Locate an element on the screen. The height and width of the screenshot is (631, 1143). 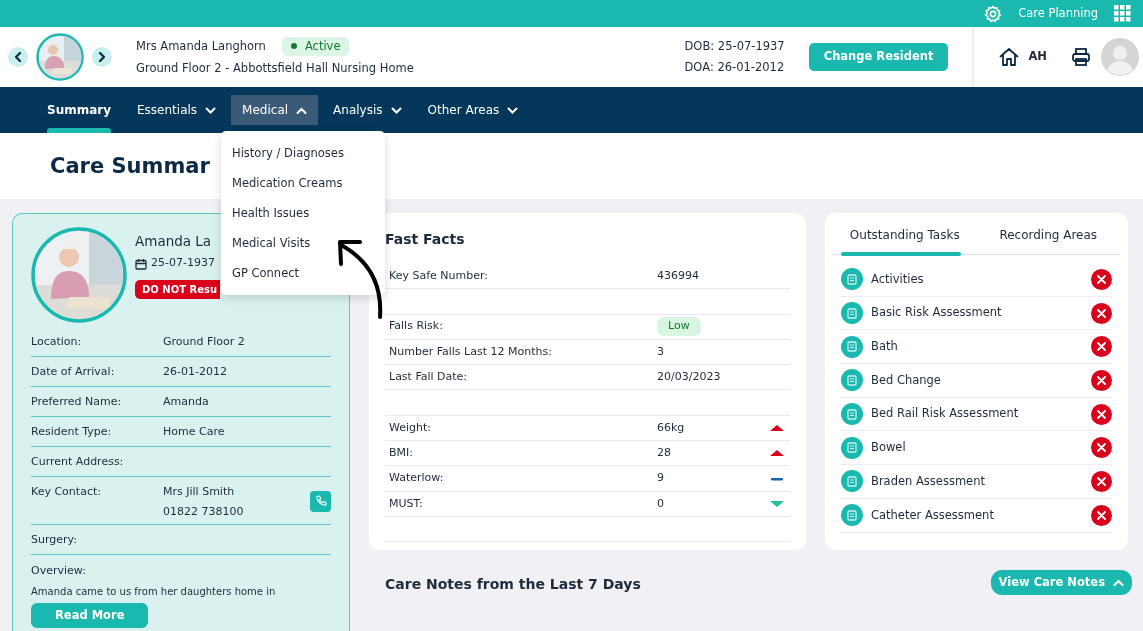
overview-label: Overview: is located at coordinates (59, 571).